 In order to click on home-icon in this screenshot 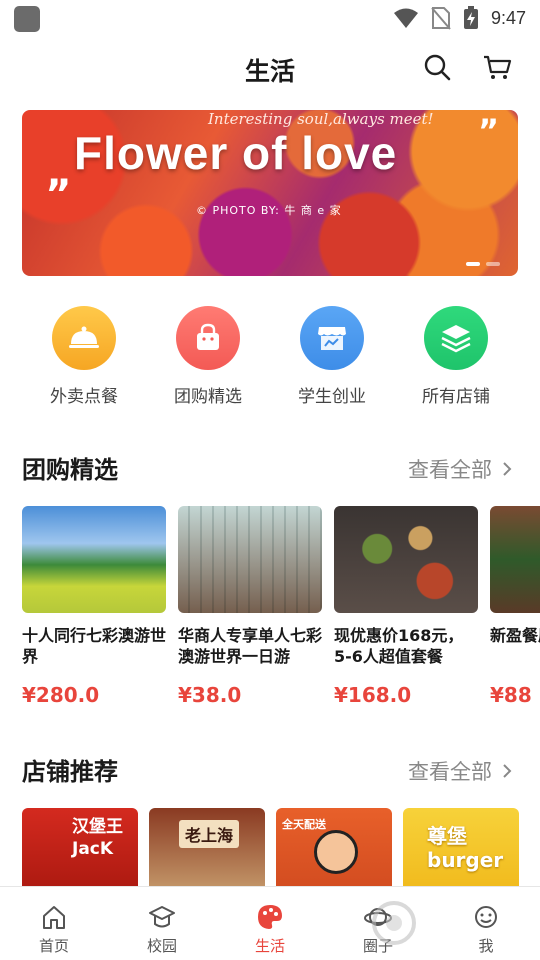, I will do `click(54, 917)`.